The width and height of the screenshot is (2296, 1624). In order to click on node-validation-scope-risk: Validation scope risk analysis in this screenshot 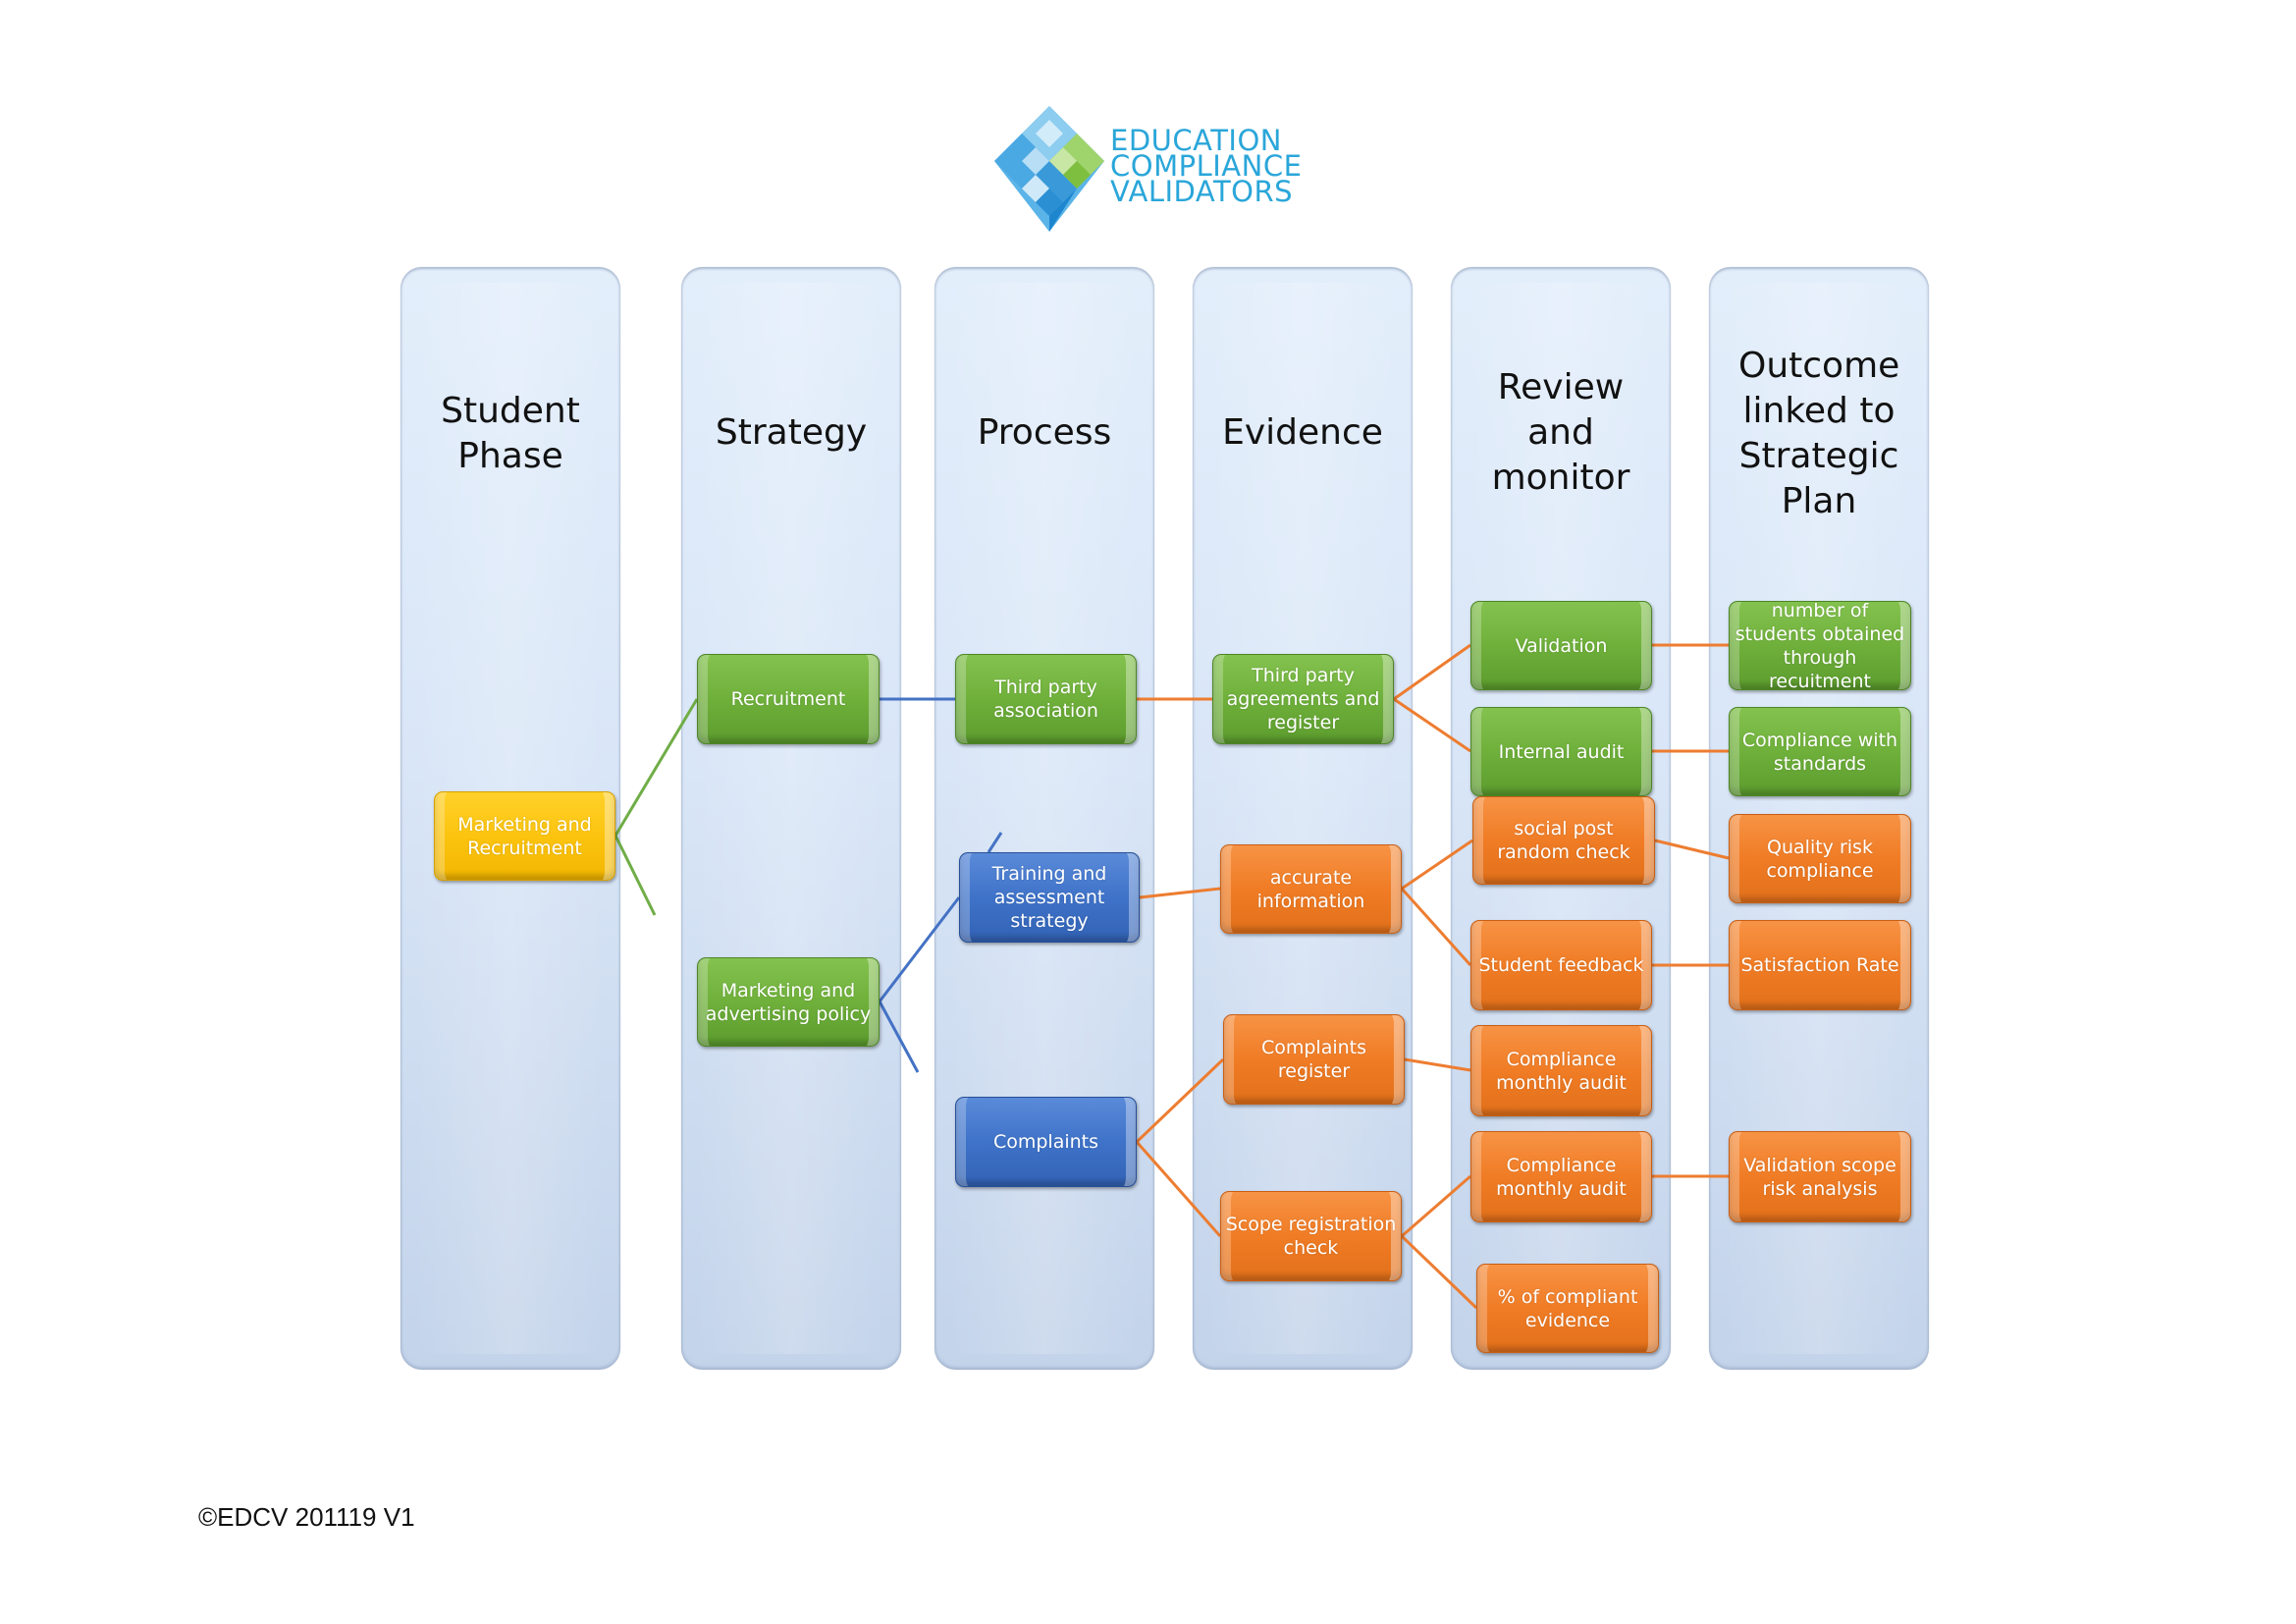, I will do `click(1820, 1176)`.